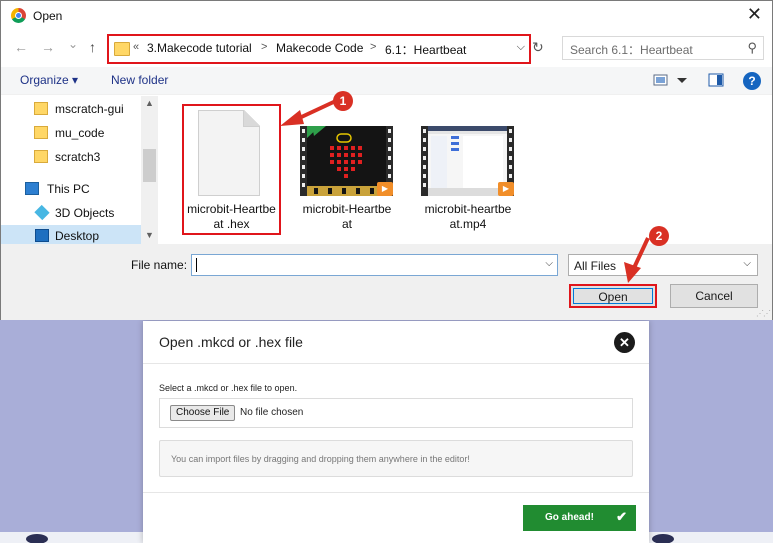  Describe the element at coordinates (396, 342) in the screenshot. I see `modal-header: Open .mkcd or .hex file ✕` at that location.